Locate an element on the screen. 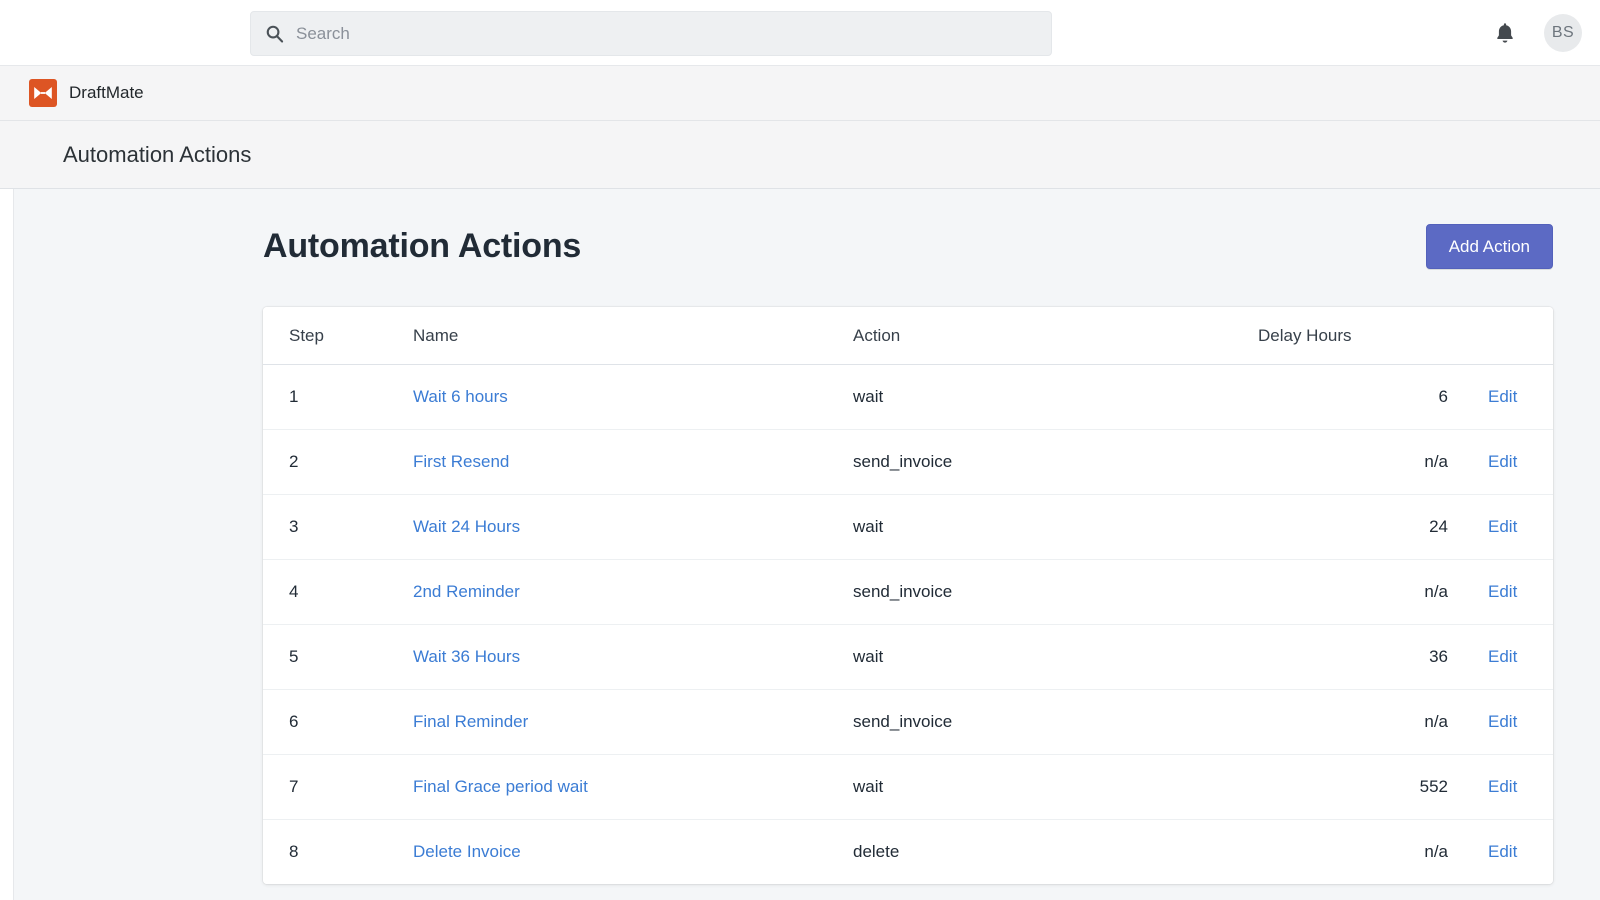 The height and width of the screenshot is (900, 1600). search-icon is located at coordinates (275, 34).